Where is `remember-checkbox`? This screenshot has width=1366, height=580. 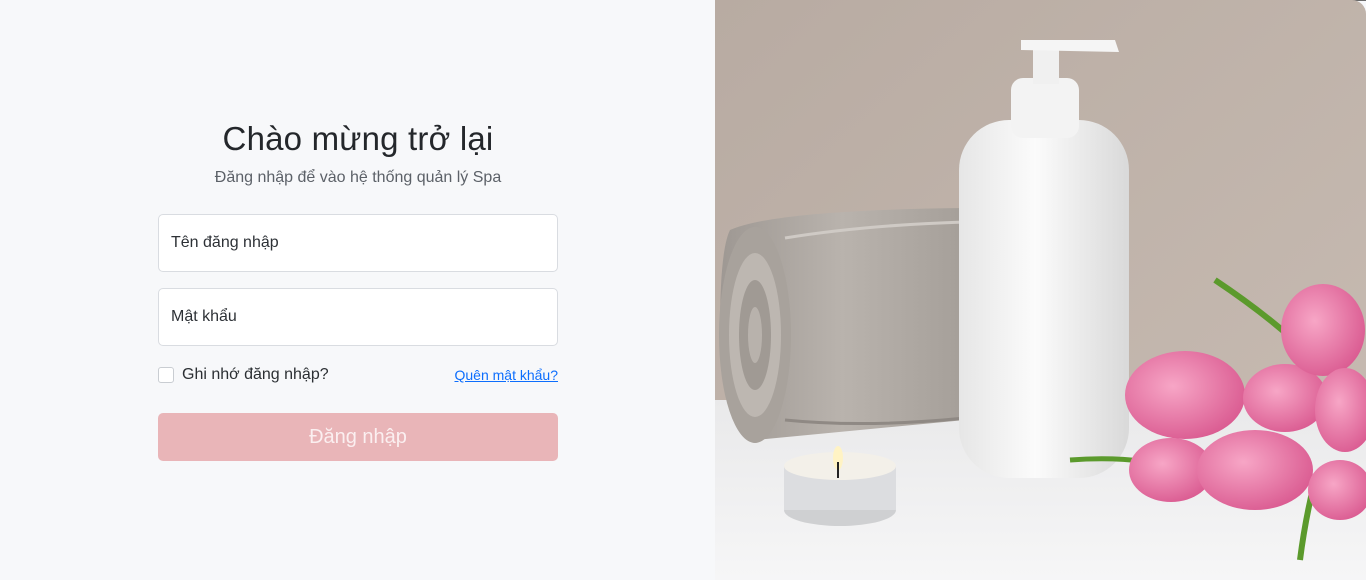
remember-checkbox is located at coordinates (166, 375).